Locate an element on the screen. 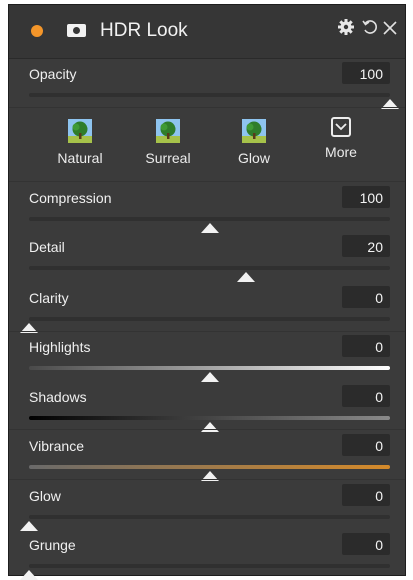 This screenshot has height=580, width=413. preset-bar: Natural Surreal Glow More is located at coordinates (207, 145).